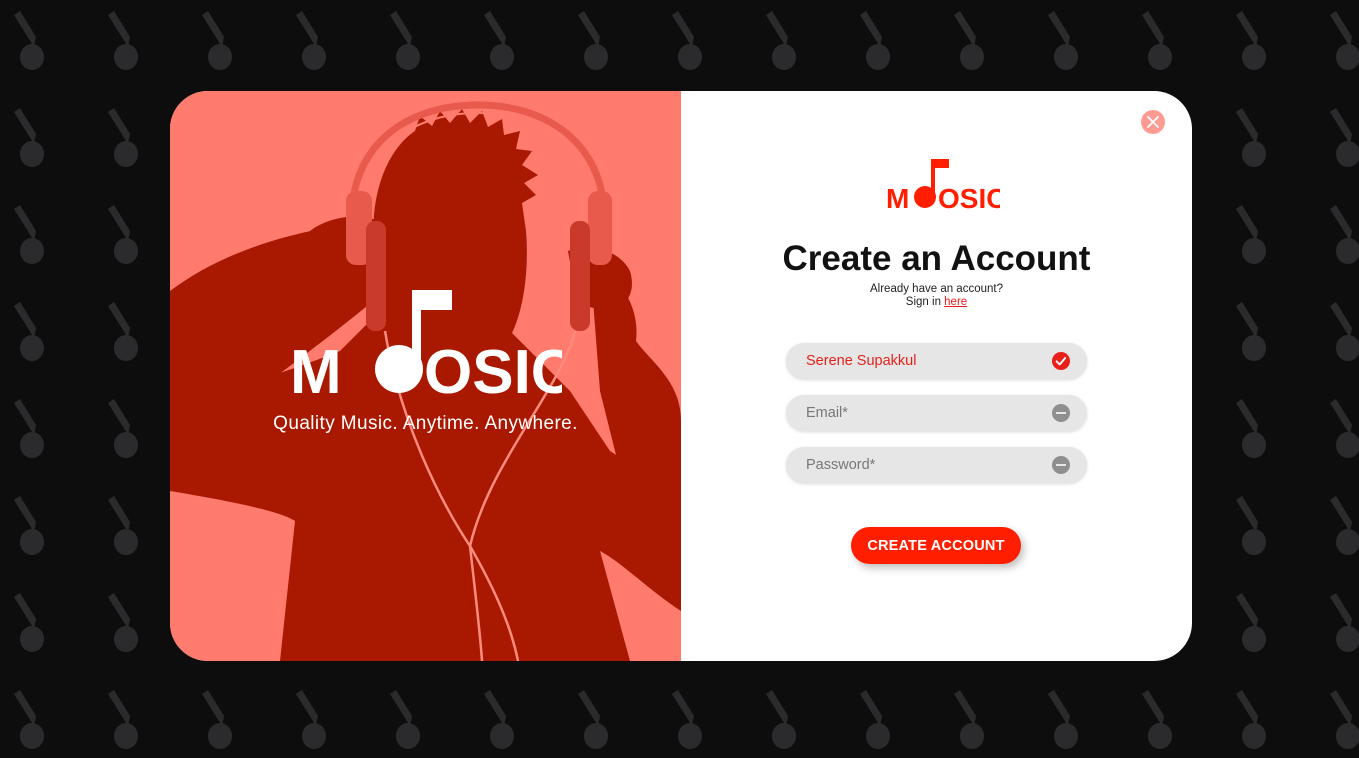  Describe the element at coordinates (925, 302) in the screenshot. I see `sign-in-prefix: Sign in` at that location.